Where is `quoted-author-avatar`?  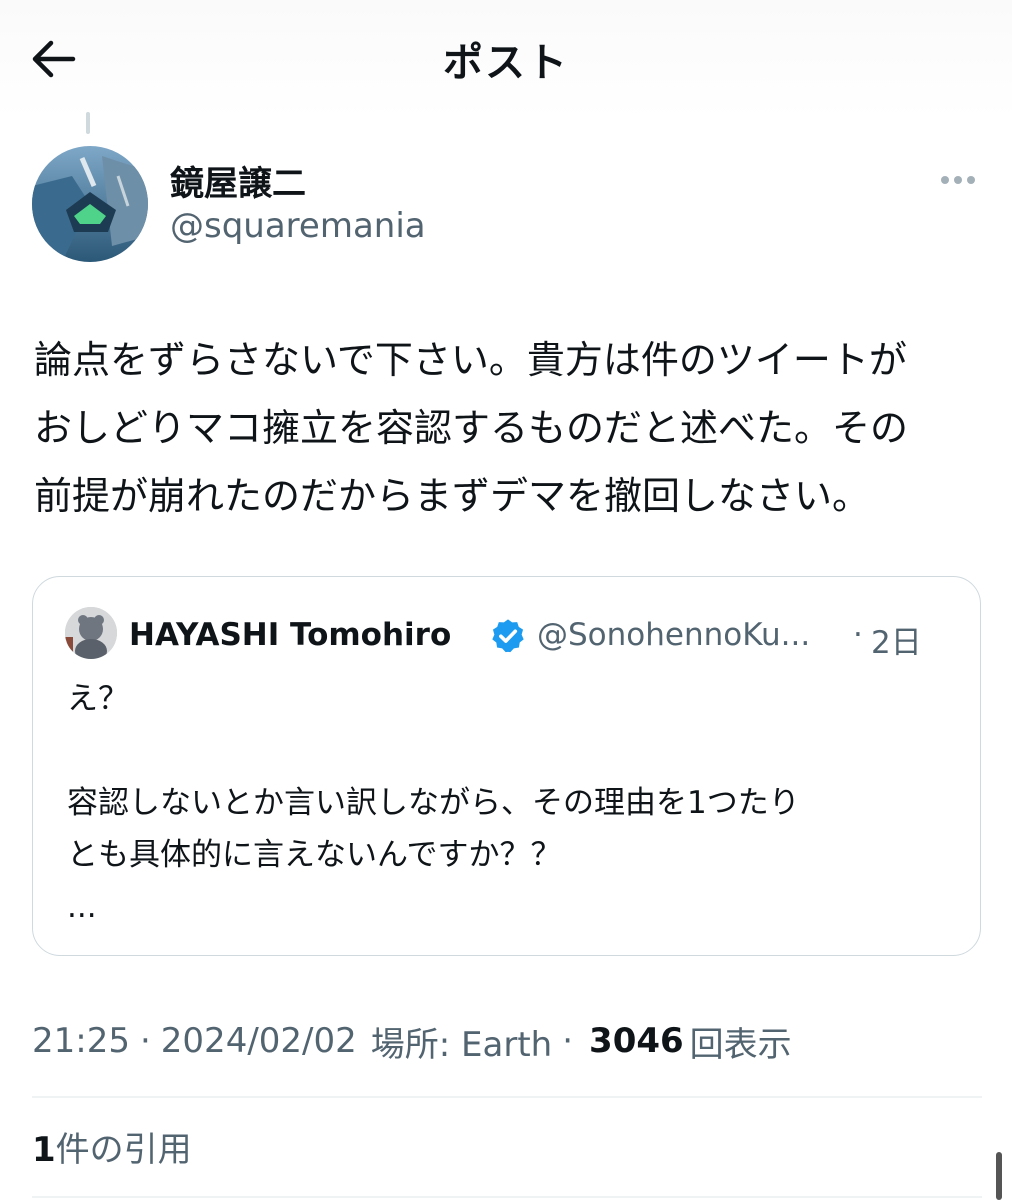
quoted-author-avatar is located at coordinates (91, 633).